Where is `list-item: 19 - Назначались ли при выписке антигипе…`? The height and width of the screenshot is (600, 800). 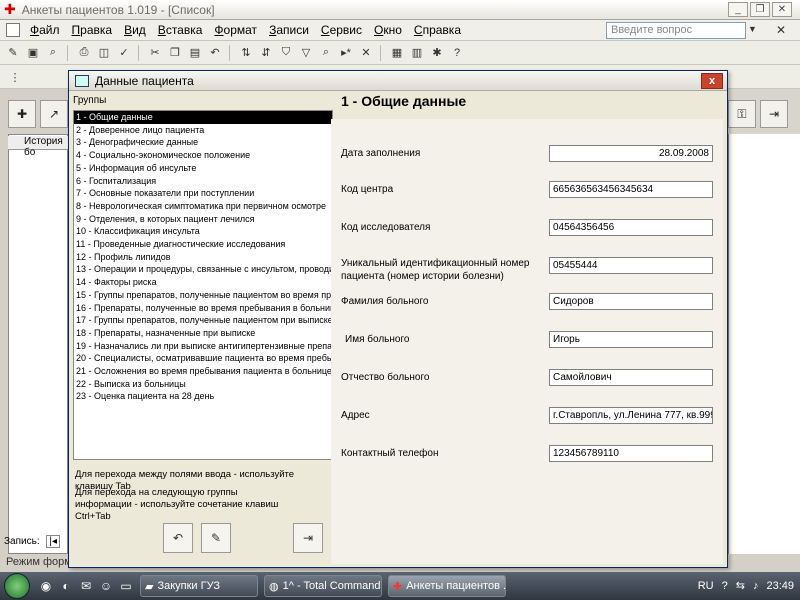 list-item: 19 - Назначались ли при выписке антигипе… is located at coordinates (203, 346).